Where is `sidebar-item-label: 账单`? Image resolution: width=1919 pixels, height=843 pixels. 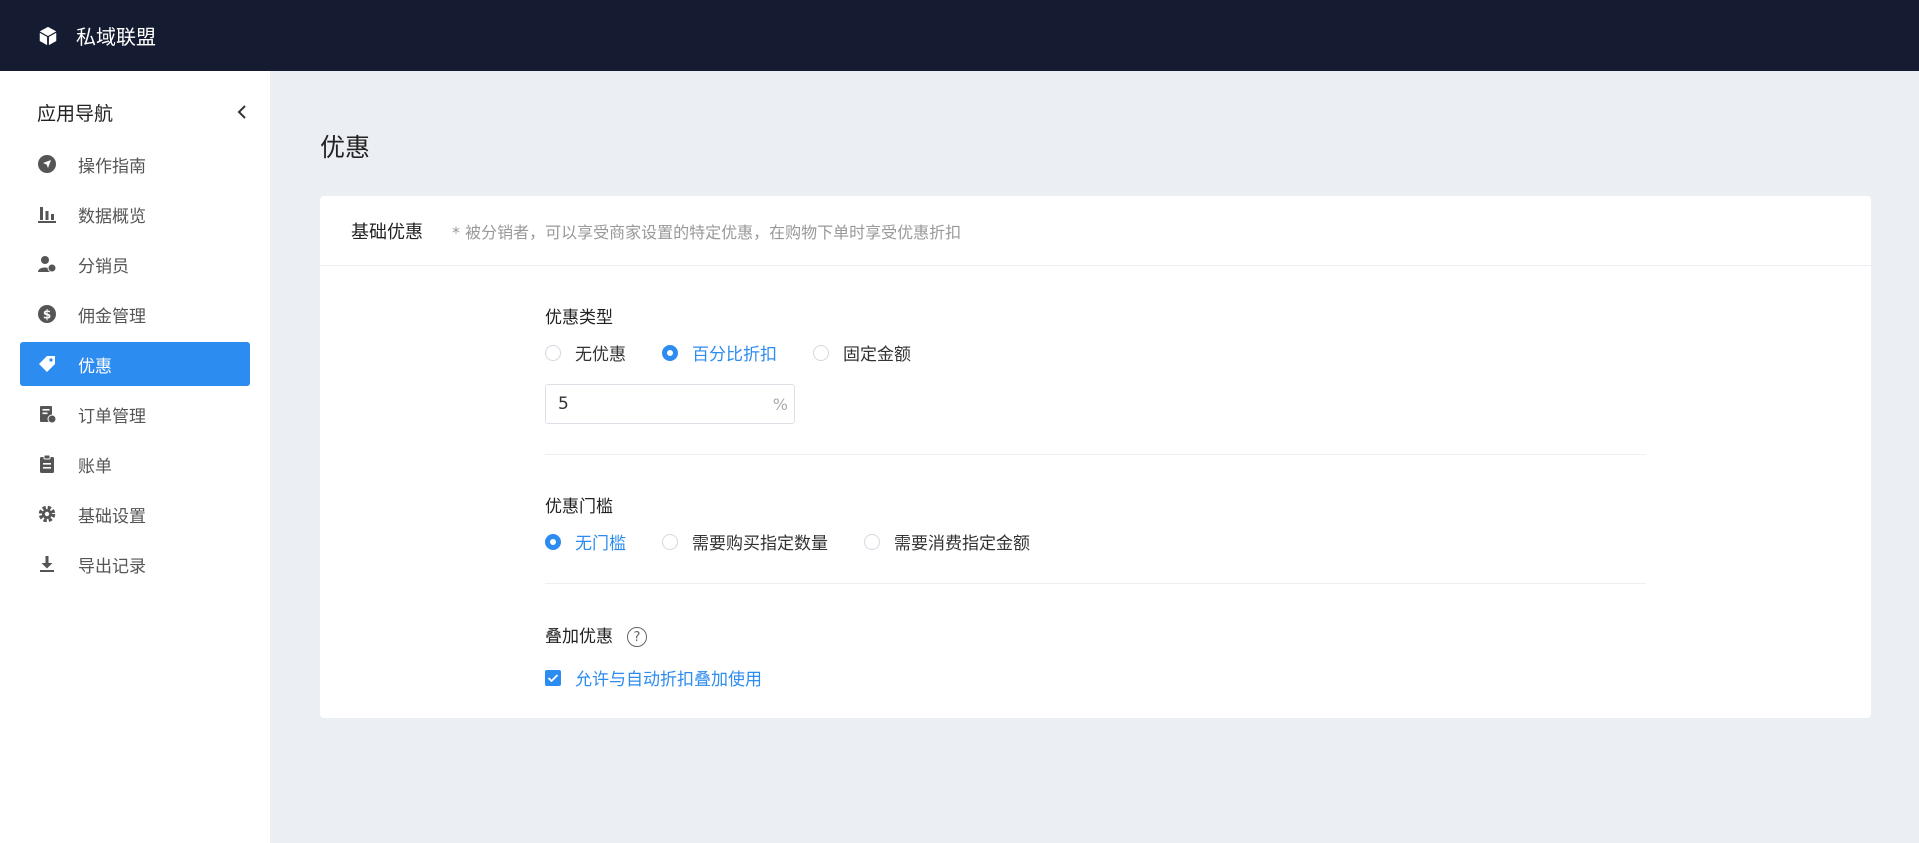
sidebar-item-label: 账单 is located at coordinates (95, 466).